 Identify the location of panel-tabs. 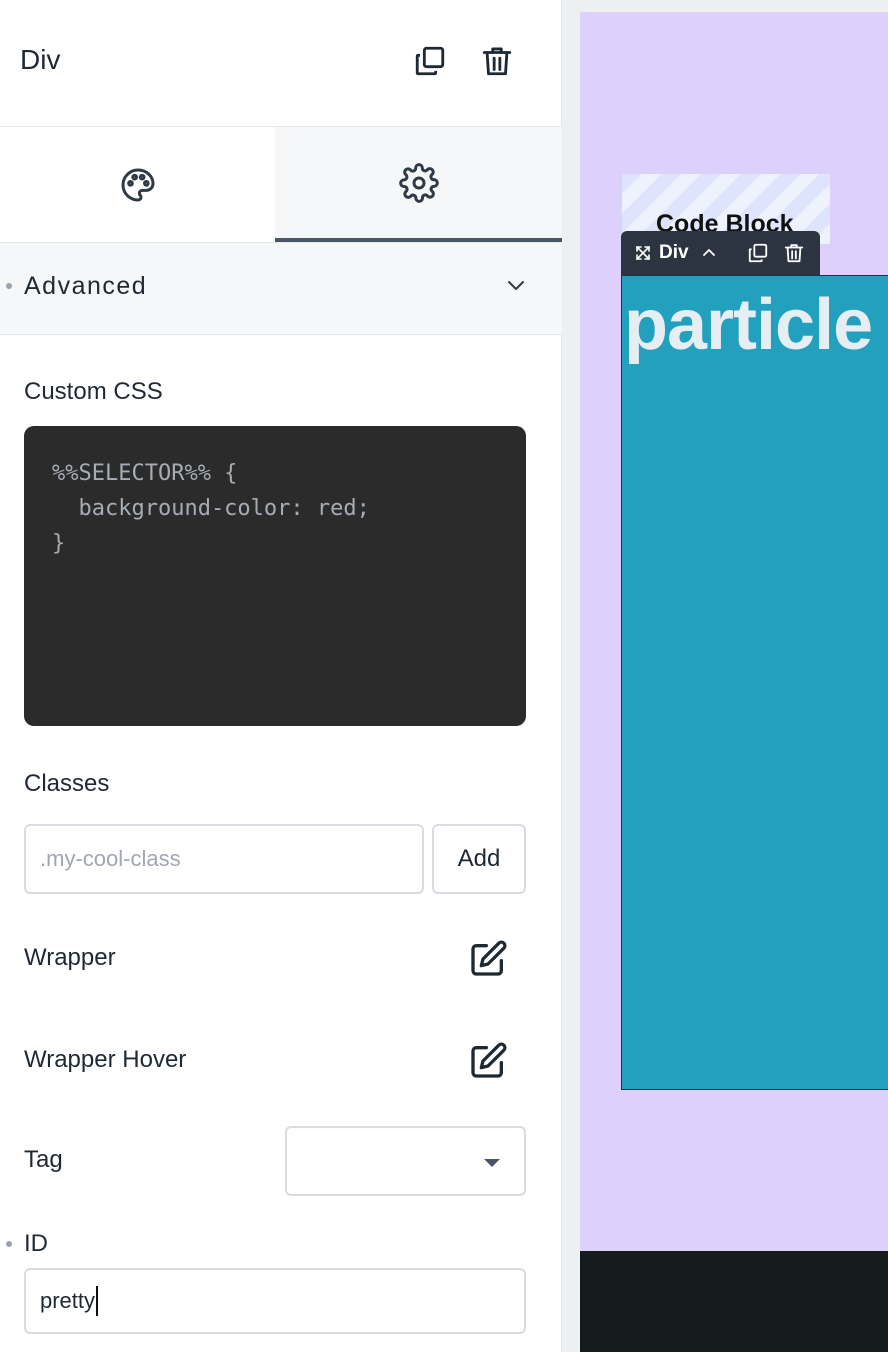
(281, 185).